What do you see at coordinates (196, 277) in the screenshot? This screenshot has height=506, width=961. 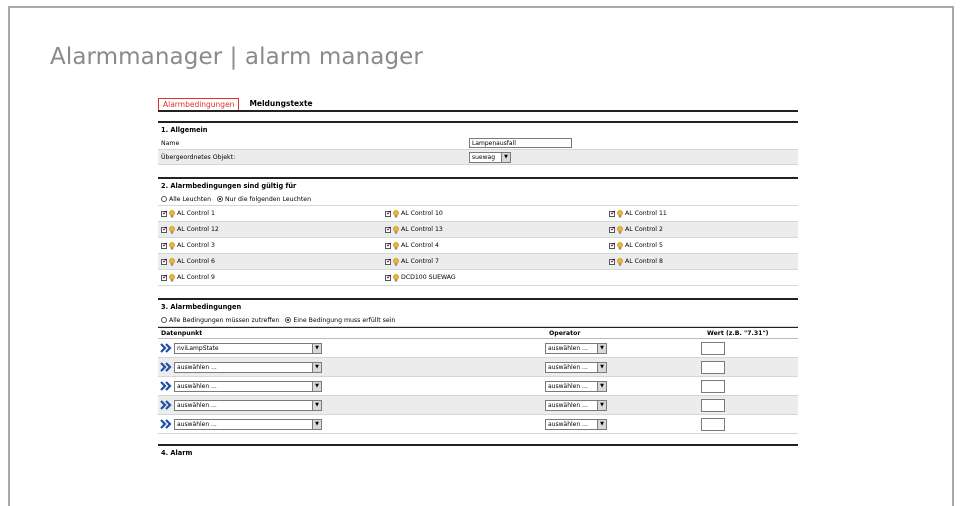 I see `lamp-label: AL Control 9` at bounding box center [196, 277].